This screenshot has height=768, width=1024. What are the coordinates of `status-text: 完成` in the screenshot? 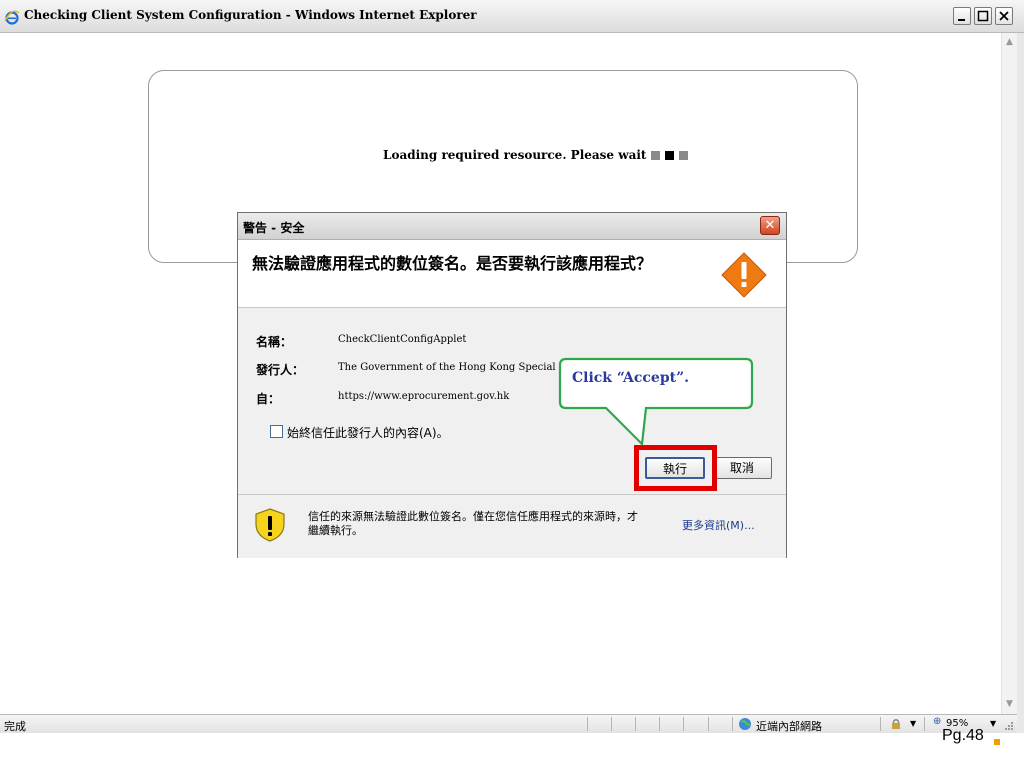 It's located at (15, 726).